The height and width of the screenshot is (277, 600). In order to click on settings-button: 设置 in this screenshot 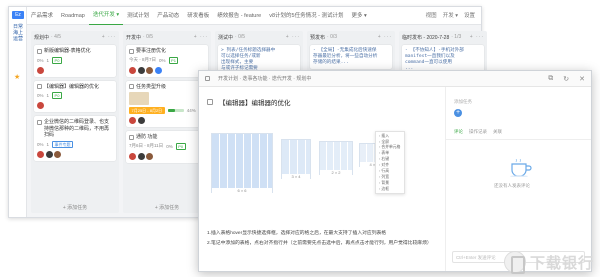, I will do `click(469, 16)`.